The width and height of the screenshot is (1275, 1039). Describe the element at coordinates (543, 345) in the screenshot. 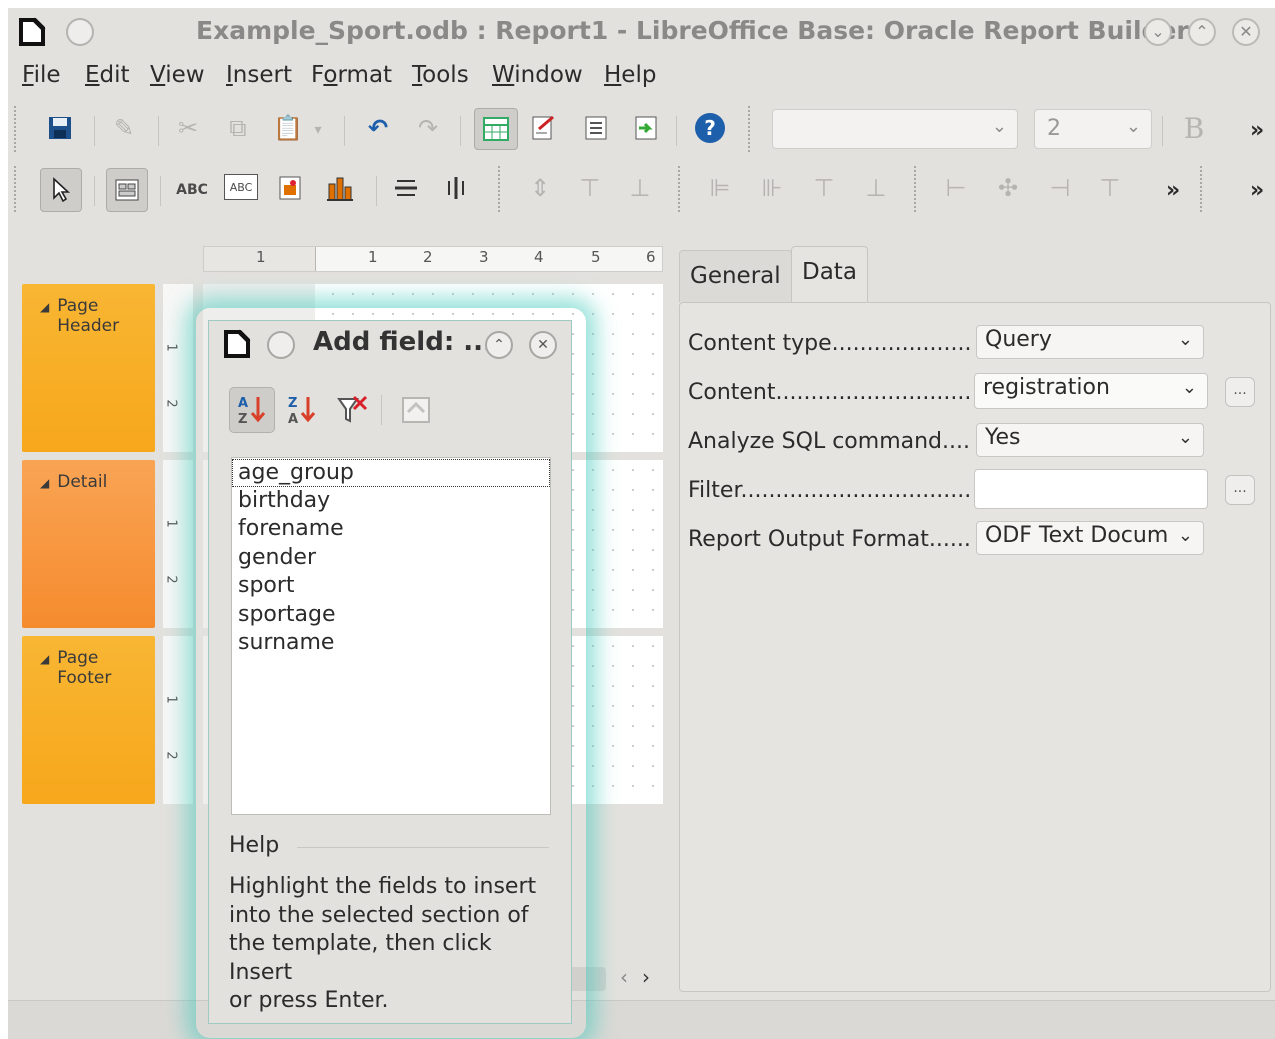

I see `dialog-close-button: ✕` at that location.